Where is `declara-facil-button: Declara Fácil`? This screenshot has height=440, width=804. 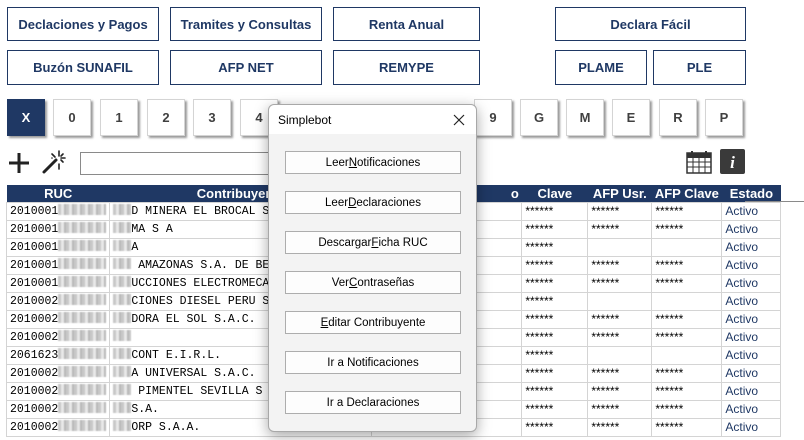
declara-facil-button: Declara Fácil is located at coordinates (650, 24).